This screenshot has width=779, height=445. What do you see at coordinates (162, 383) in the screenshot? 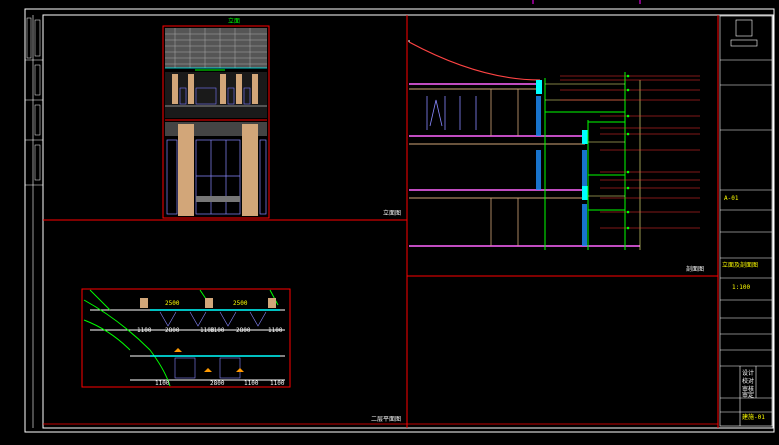
I see `plan-dim-bottom-1: 1100` at bounding box center [162, 383].